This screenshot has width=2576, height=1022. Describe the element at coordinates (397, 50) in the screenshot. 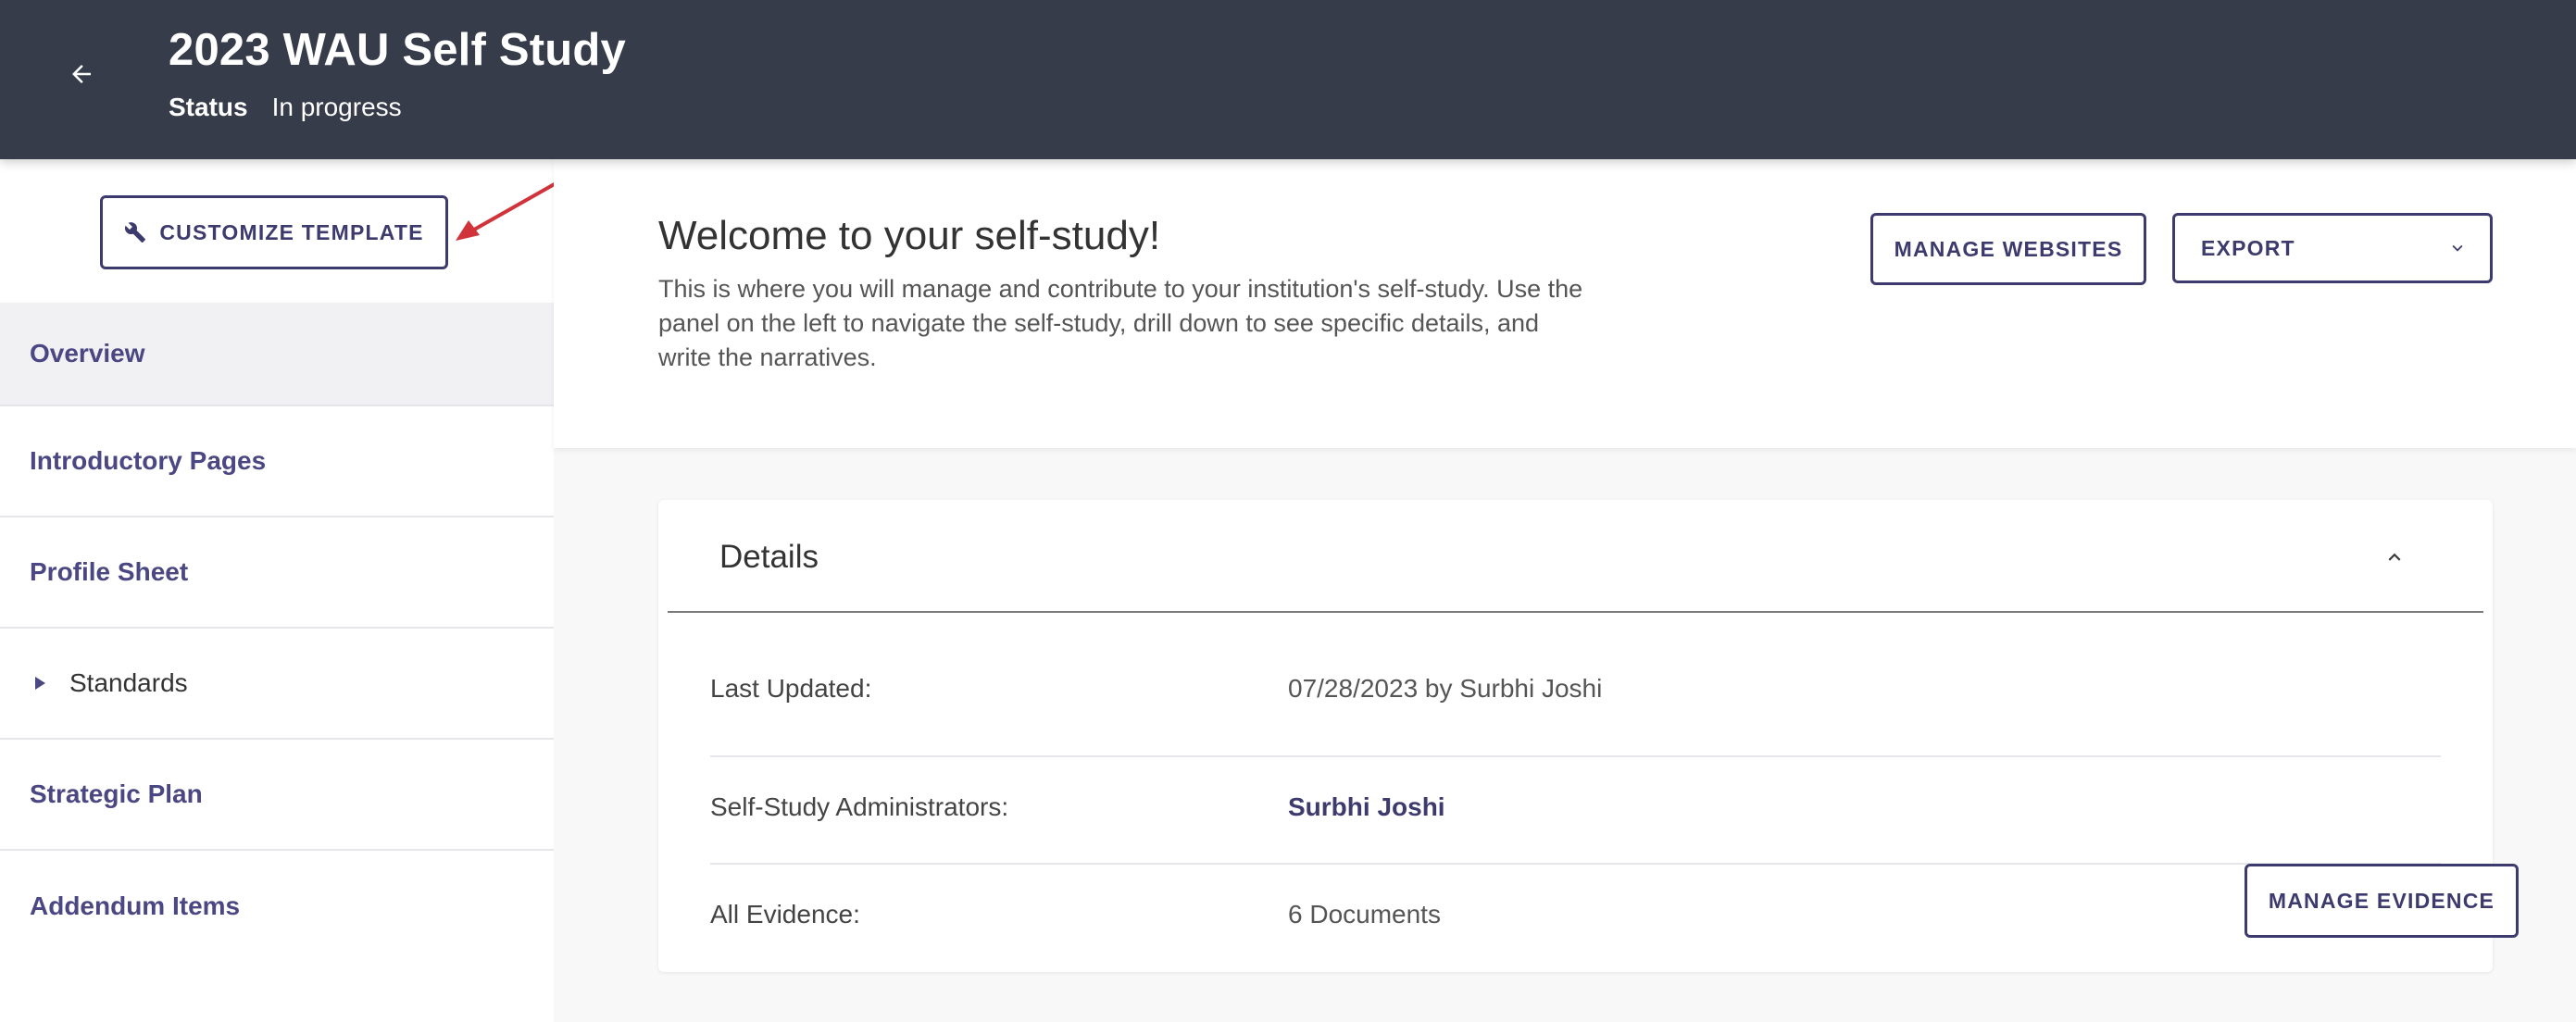

I see `page-title: 2023 WAU Self Study` at that location.